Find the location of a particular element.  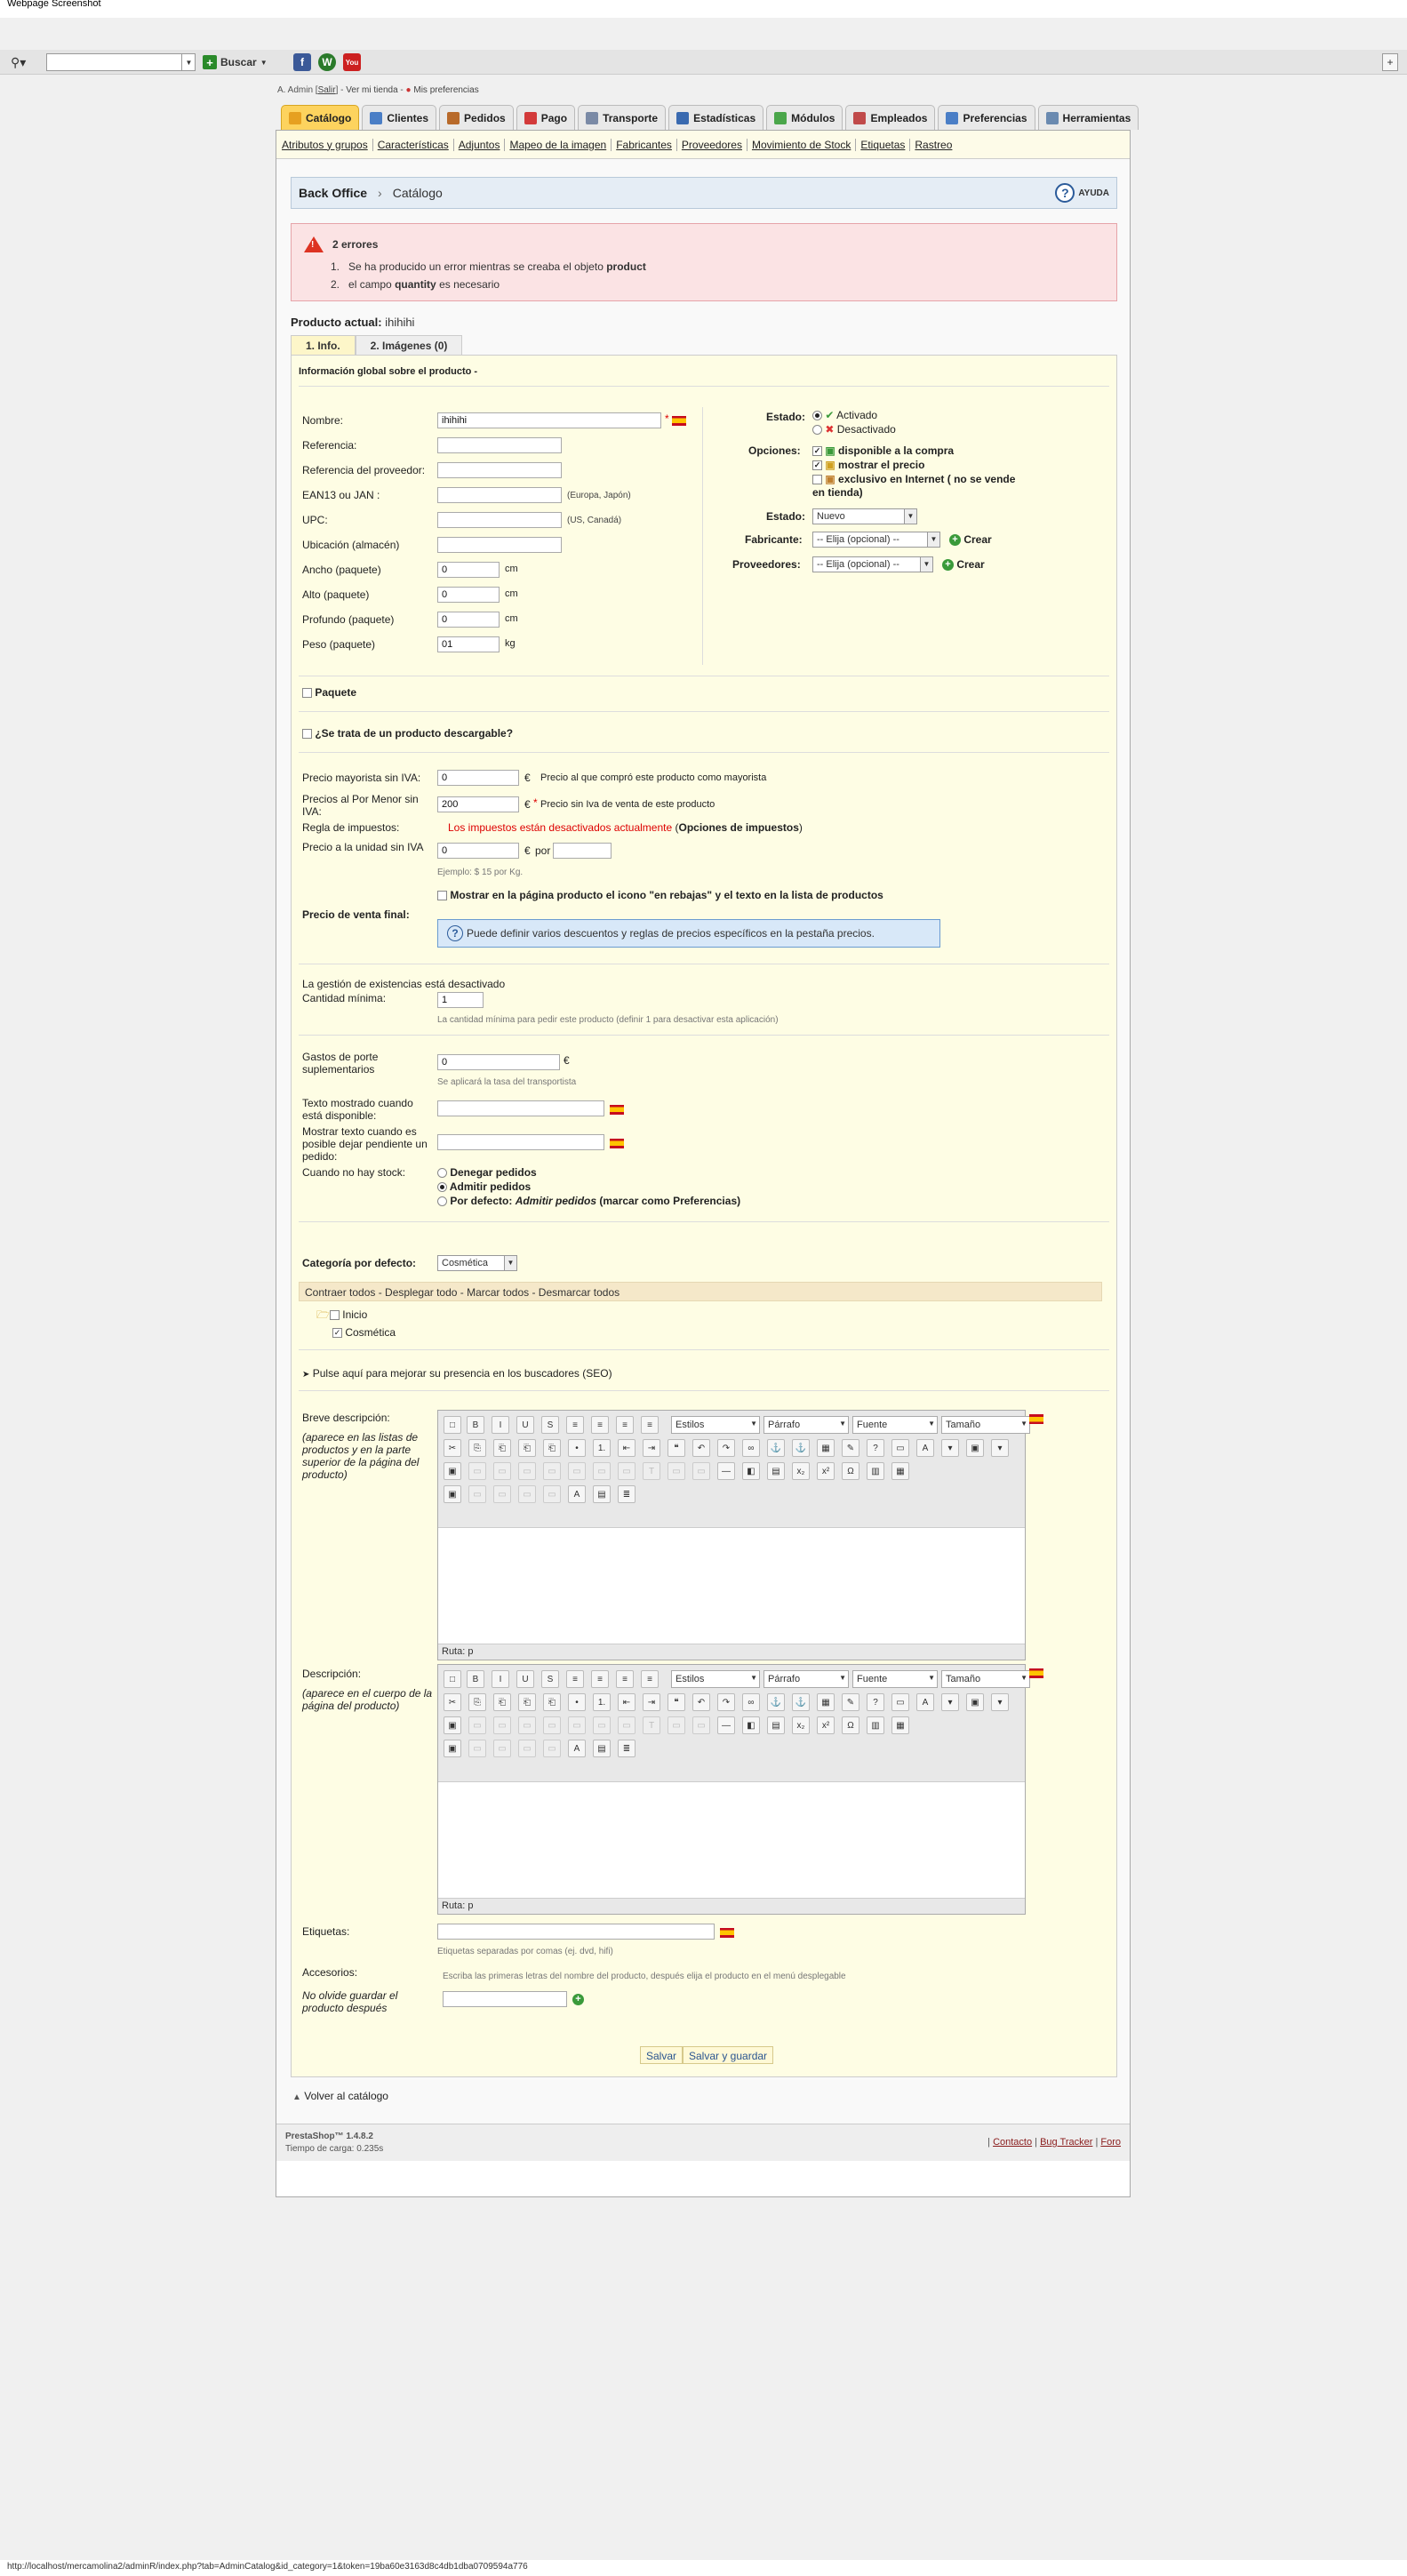

supplier-ref-input is located at coordinates (499, 470).